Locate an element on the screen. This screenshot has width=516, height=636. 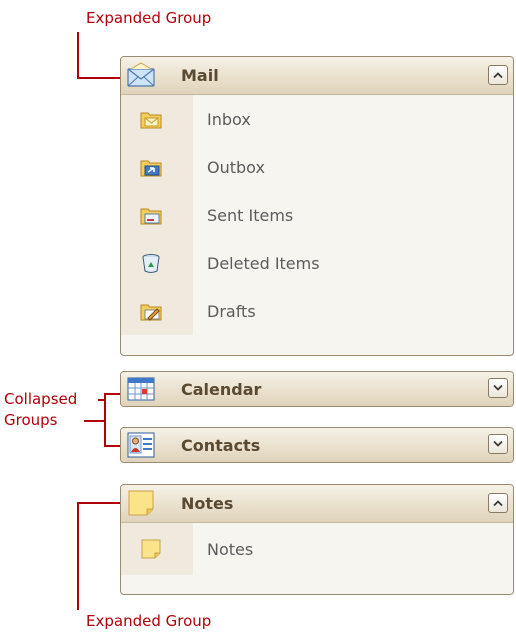
list-item-sent-items: Sent Items is located at coordinates (317, 215).